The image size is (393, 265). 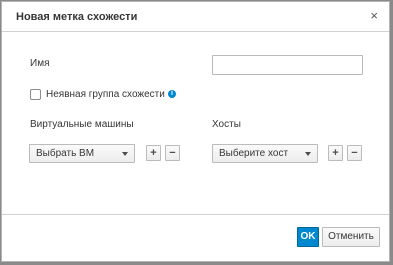 I want to click on remove-vm-button: −, so click(x=172, y=153).